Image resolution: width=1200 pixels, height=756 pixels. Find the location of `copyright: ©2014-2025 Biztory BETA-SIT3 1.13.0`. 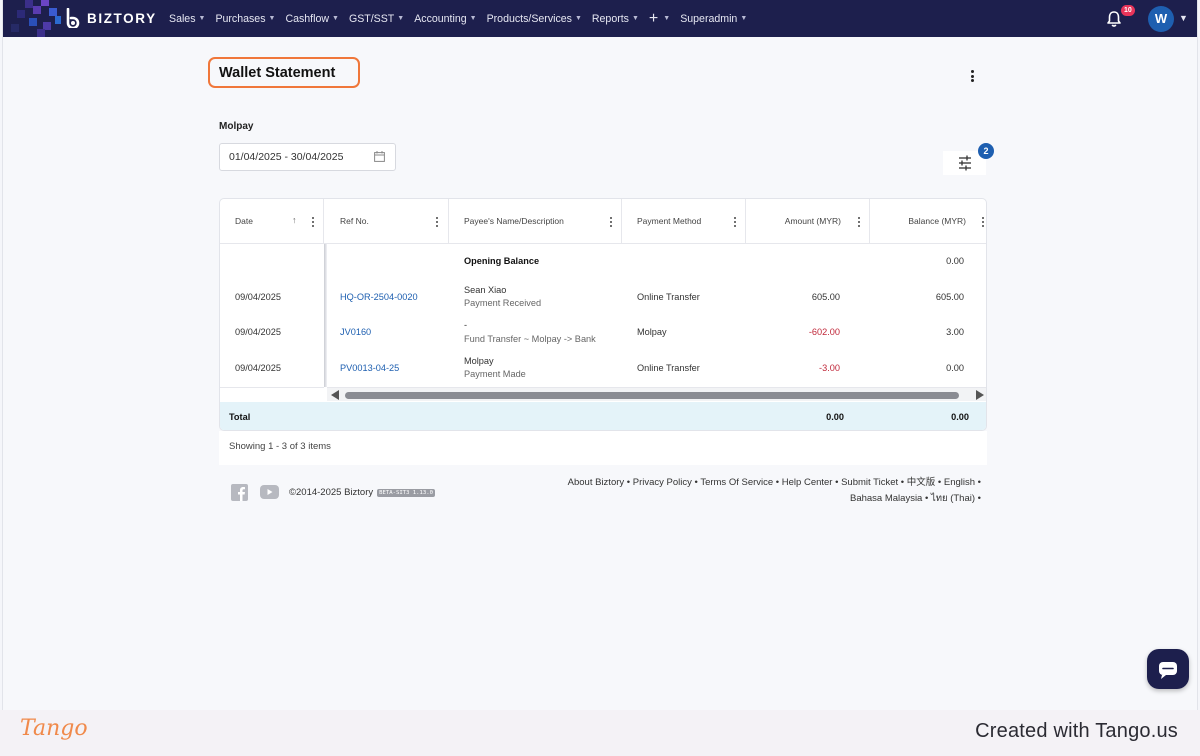

copyright: ©2014-2025 Biztory BETA-SIT3 1.13.0 is located at coordinates (362, 492).